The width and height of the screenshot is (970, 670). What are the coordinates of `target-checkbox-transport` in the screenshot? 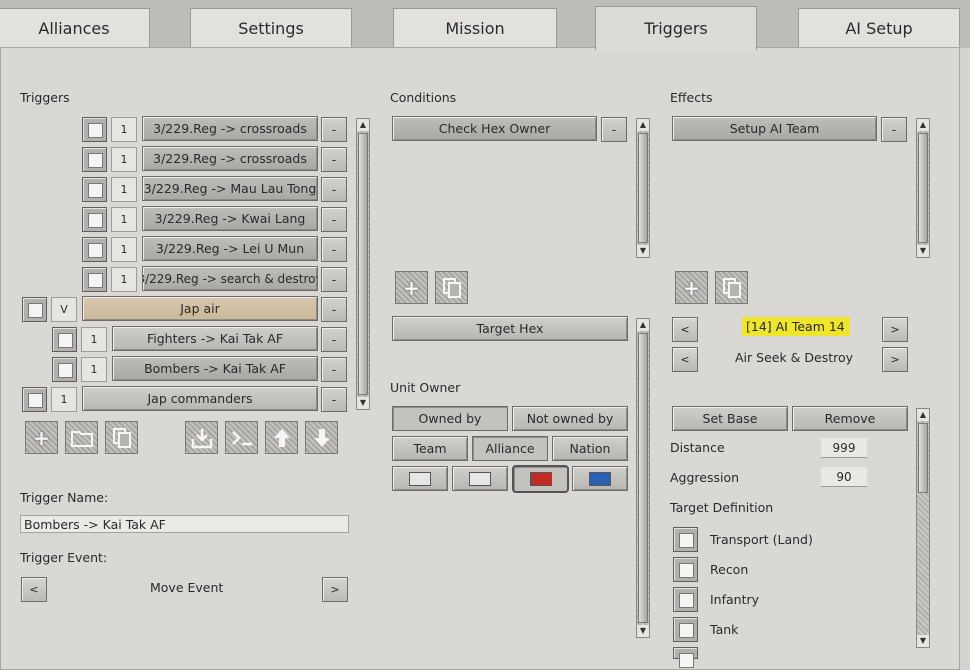 It's located at (685, 539).